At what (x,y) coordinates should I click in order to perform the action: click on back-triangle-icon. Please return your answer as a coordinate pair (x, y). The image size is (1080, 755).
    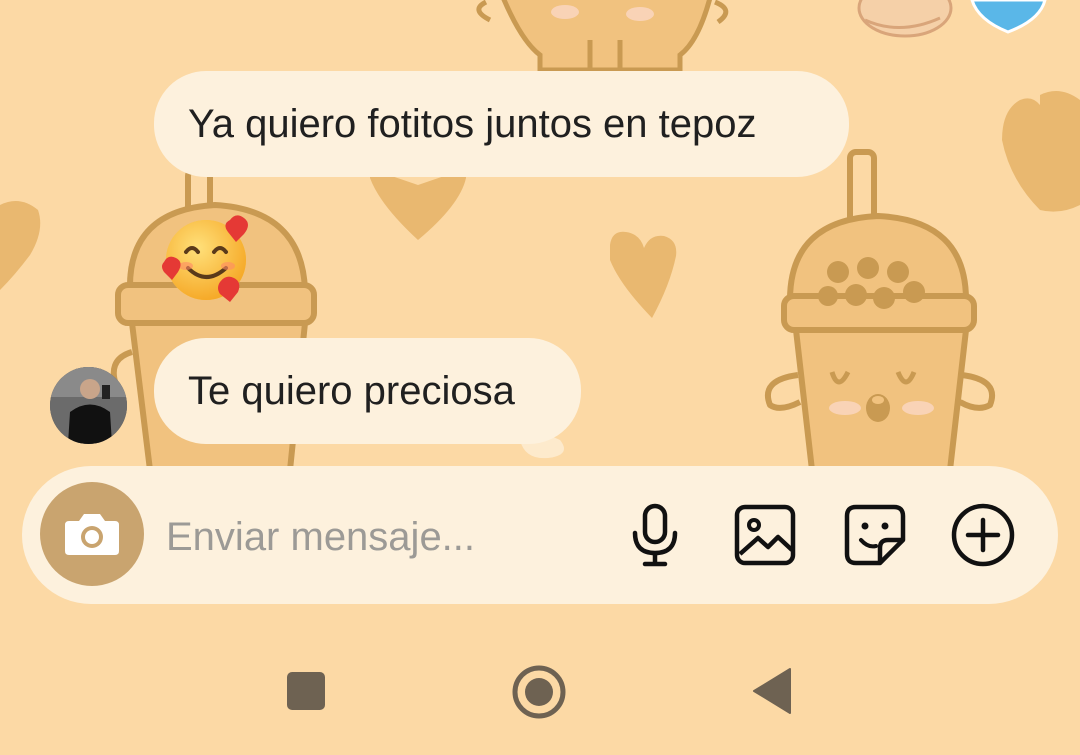
    Looking at the image, I should click on (772, 691).